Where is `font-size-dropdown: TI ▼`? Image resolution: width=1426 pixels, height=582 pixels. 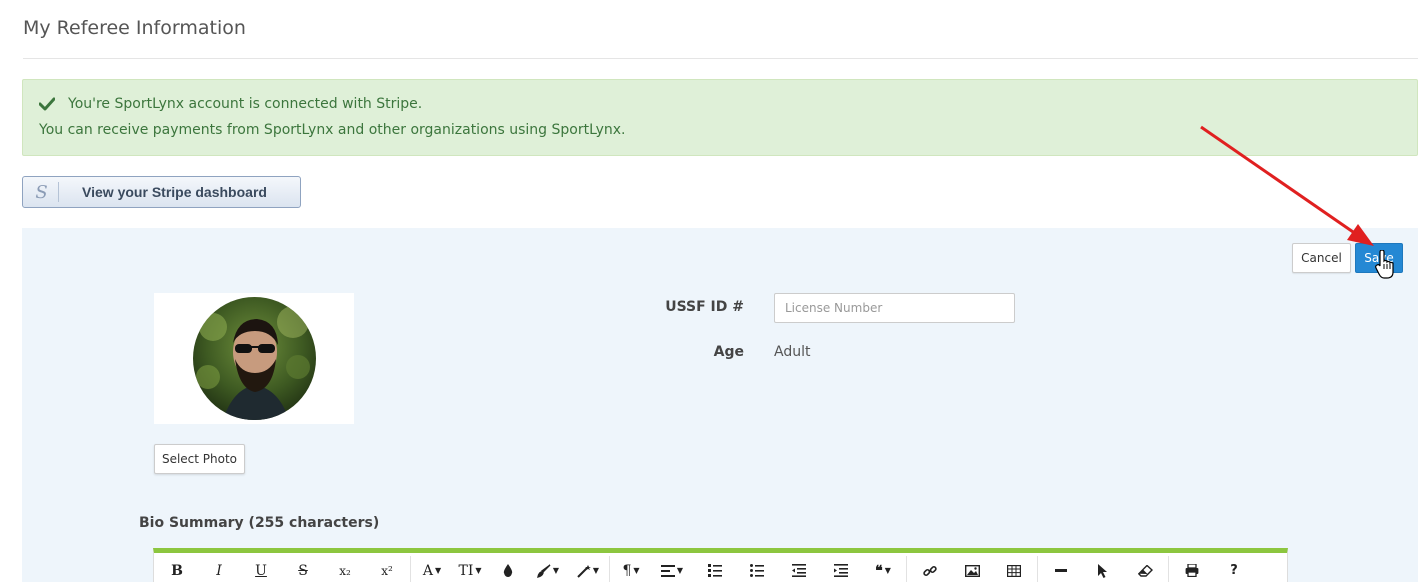
font-size-dropdown: TI ▼ is located at coordinates (470, 567).